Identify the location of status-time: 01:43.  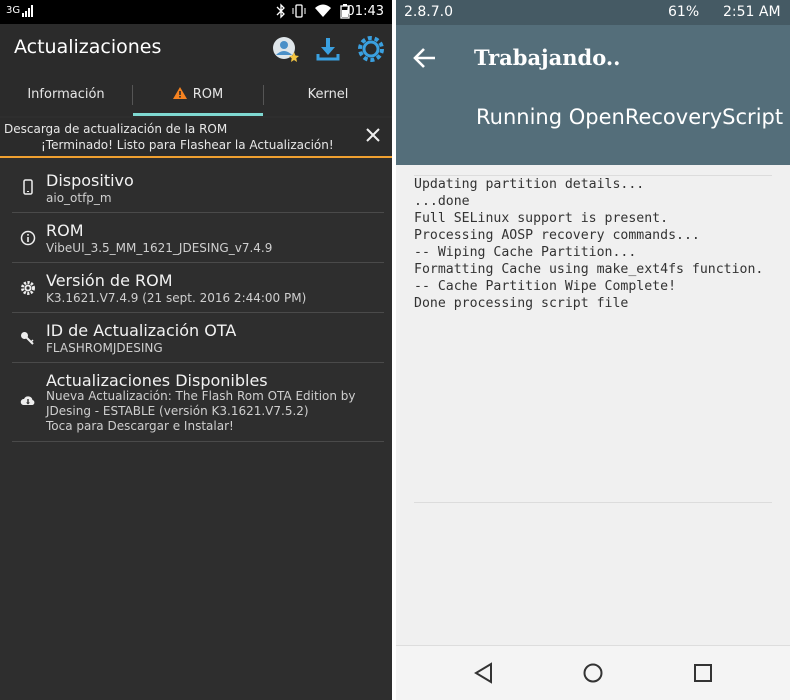
(365, 11).